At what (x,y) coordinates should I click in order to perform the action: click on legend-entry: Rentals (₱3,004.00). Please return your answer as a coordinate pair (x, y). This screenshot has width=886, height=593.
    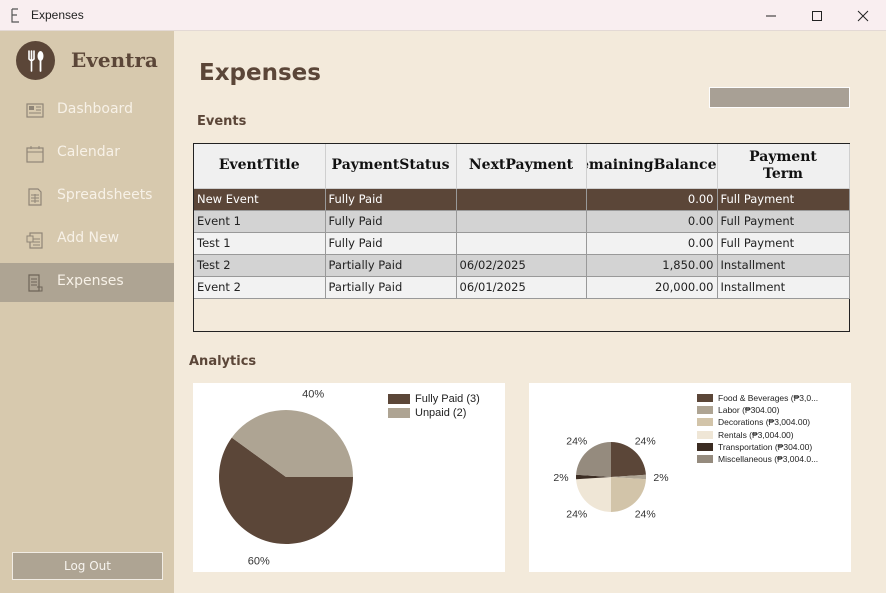
    Looking at the image, I should click on (745, 435).